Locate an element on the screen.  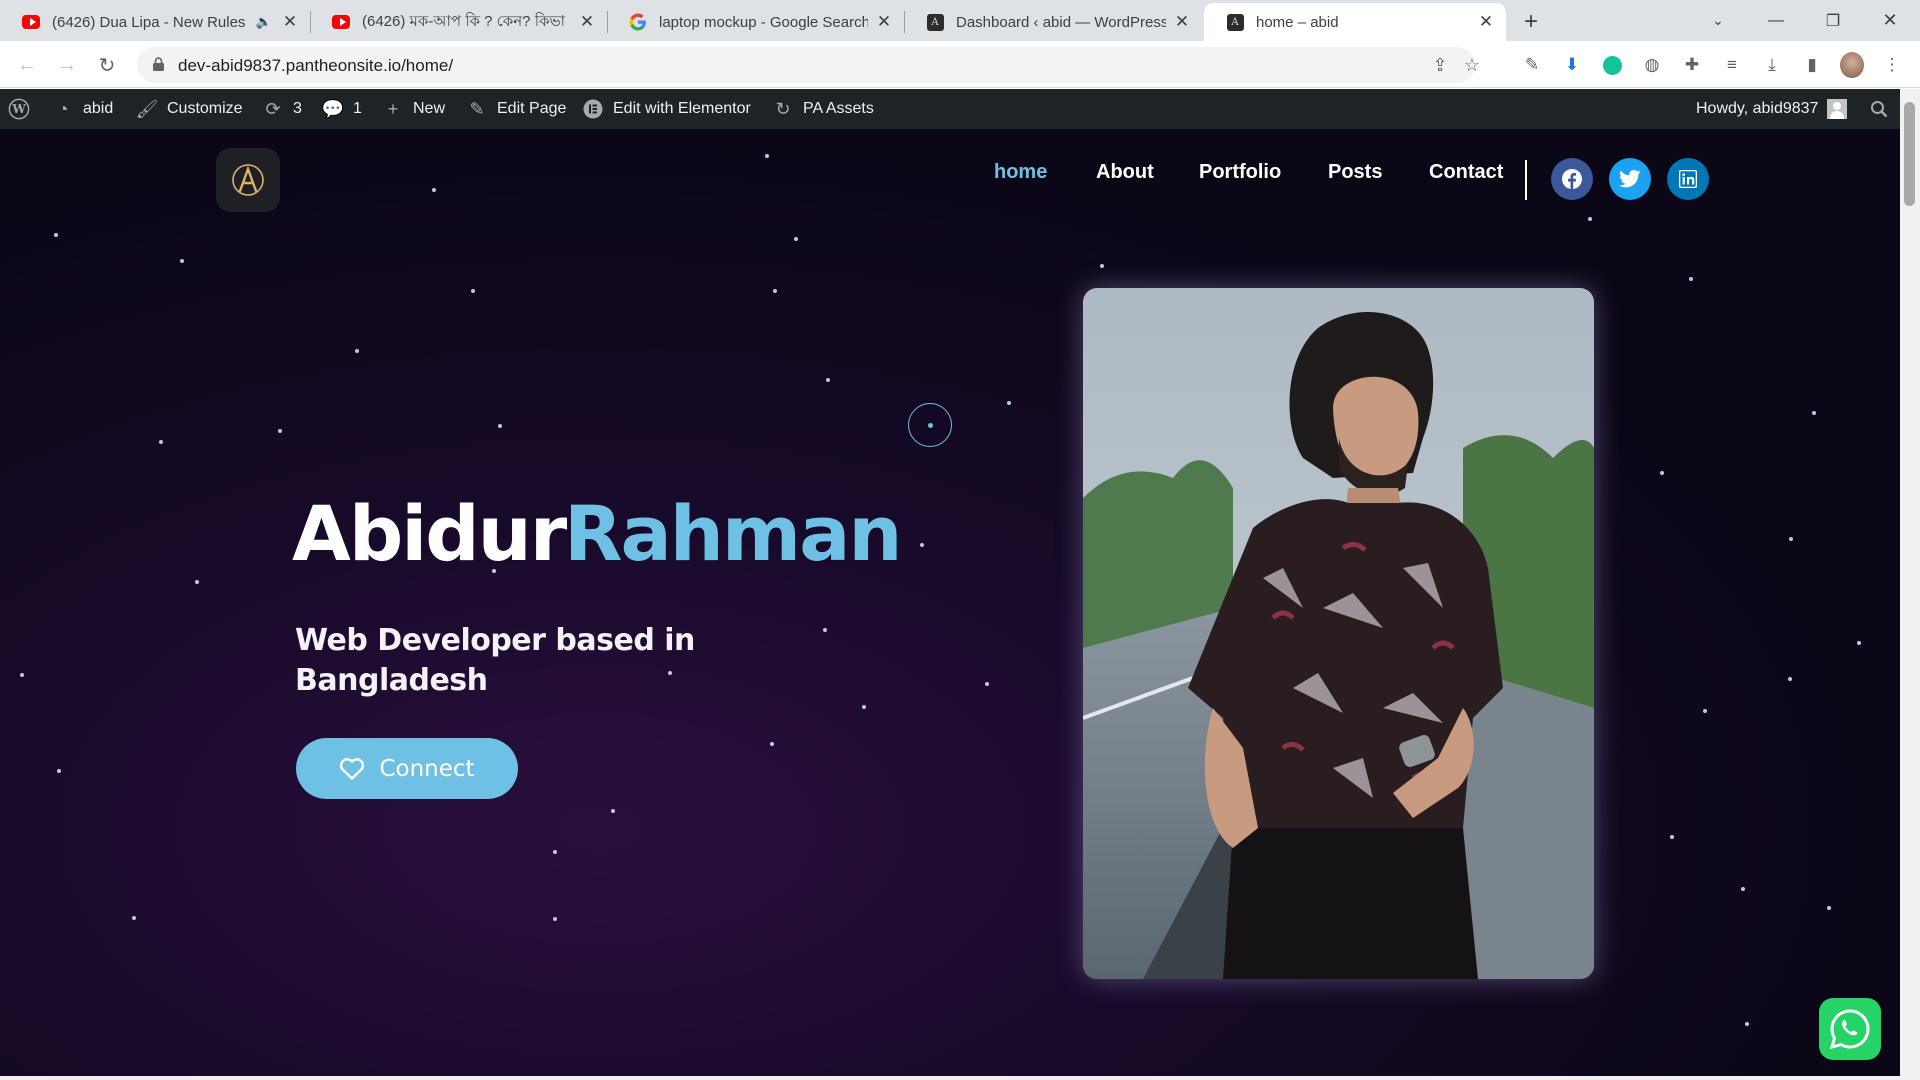
whatsapp-icon is located at coordinates (1849, 1029).